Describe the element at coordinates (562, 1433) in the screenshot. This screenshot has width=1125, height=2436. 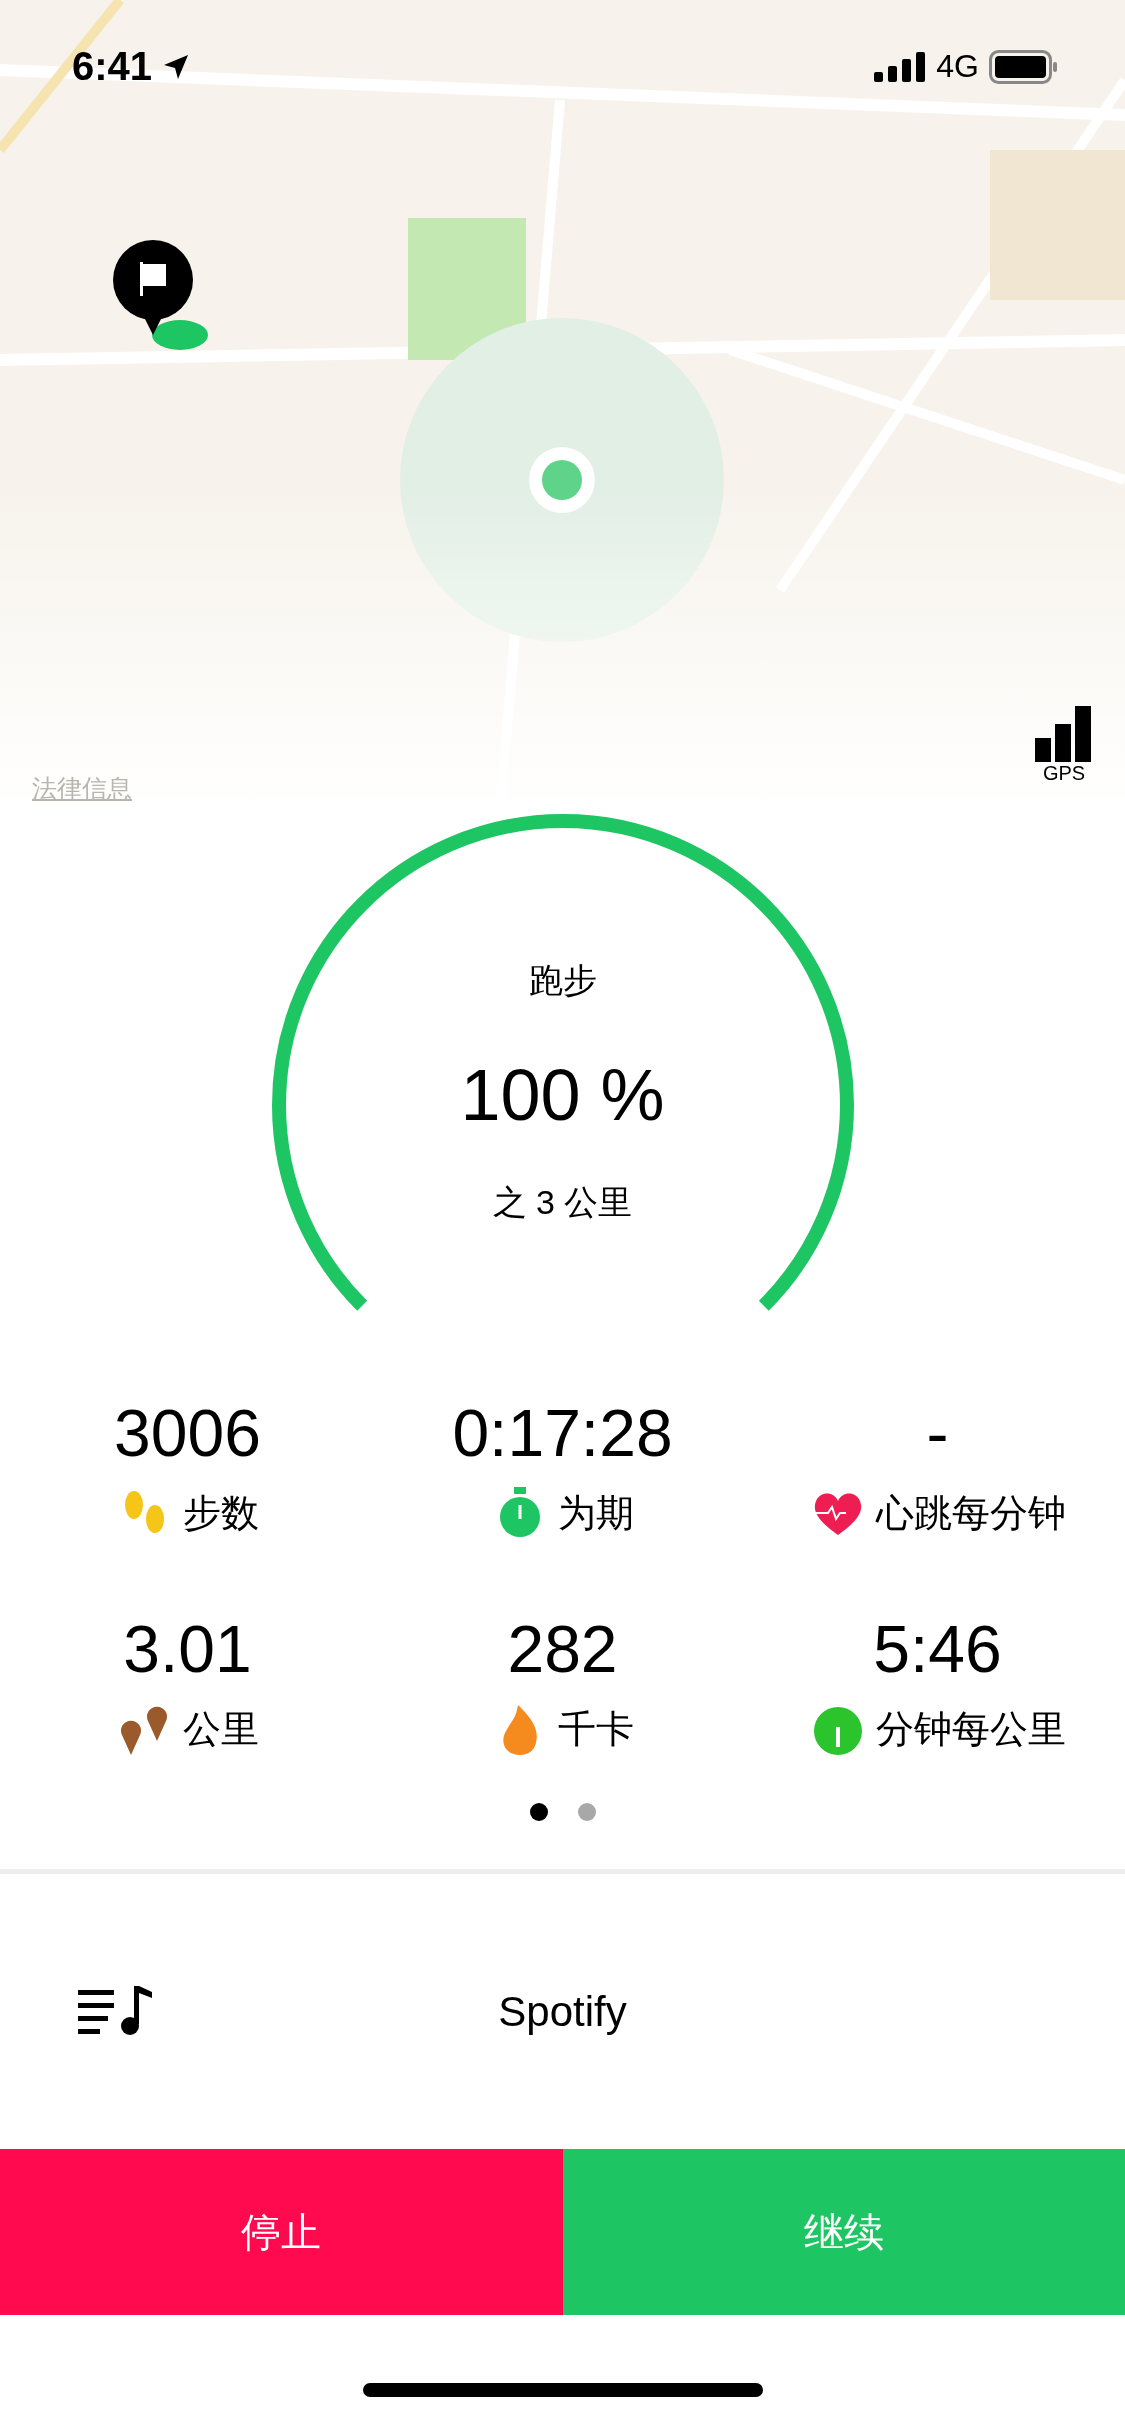
I see `stat-value: 0:17:28` at that location.